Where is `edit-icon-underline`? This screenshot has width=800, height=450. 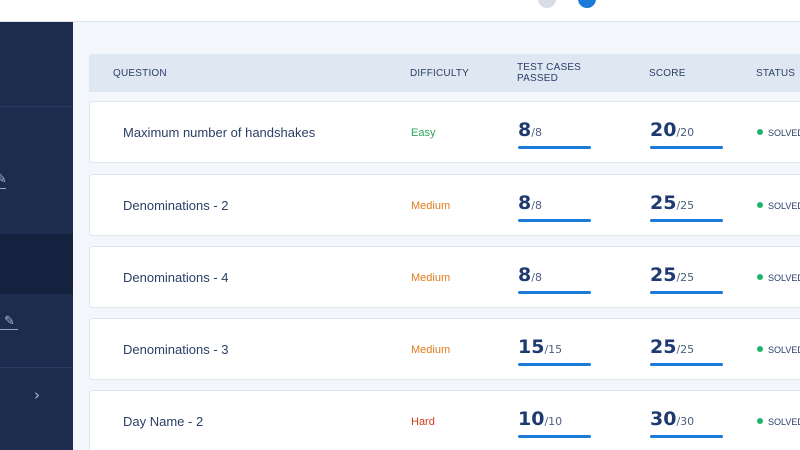 edit-icon-underline is located at coordinates (3, 188).